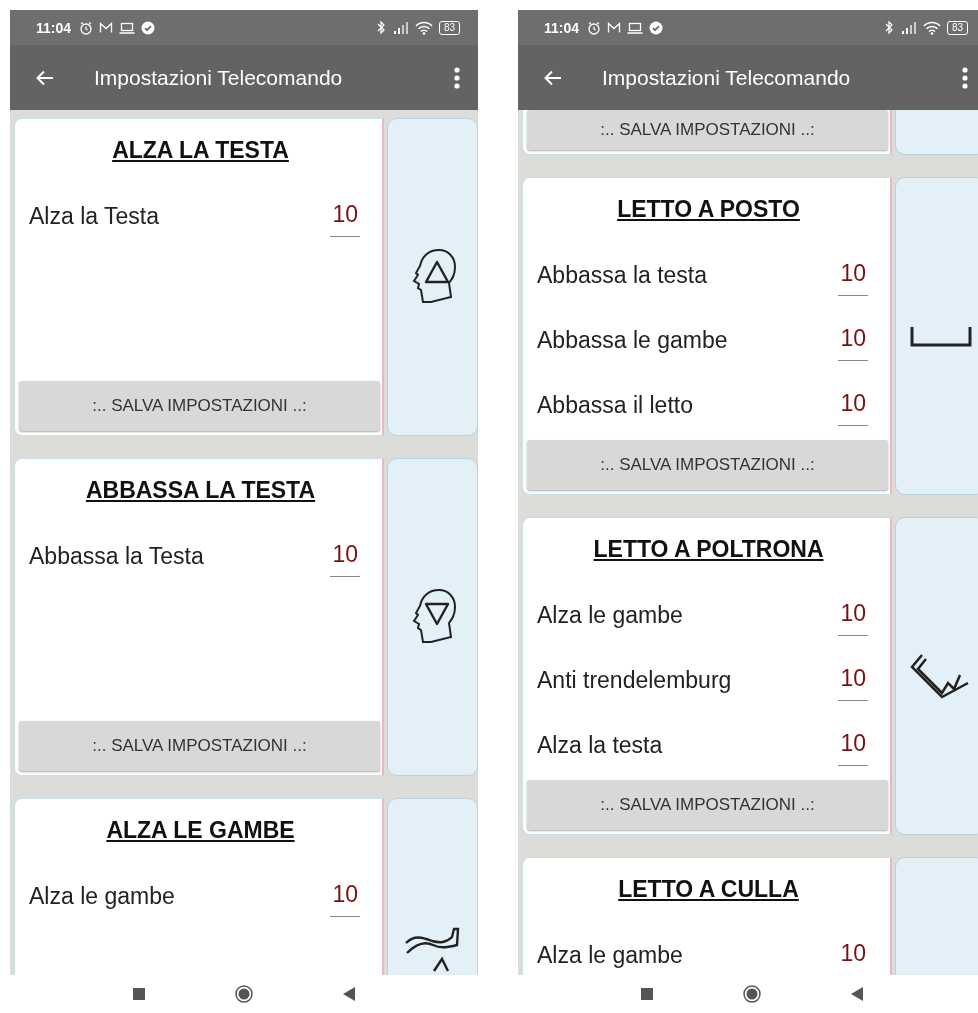  What do you see at coordinates (615, 405) in the screenshot?
I see `setting-label: Abbassa il letto` at bounding box center [615, 405].